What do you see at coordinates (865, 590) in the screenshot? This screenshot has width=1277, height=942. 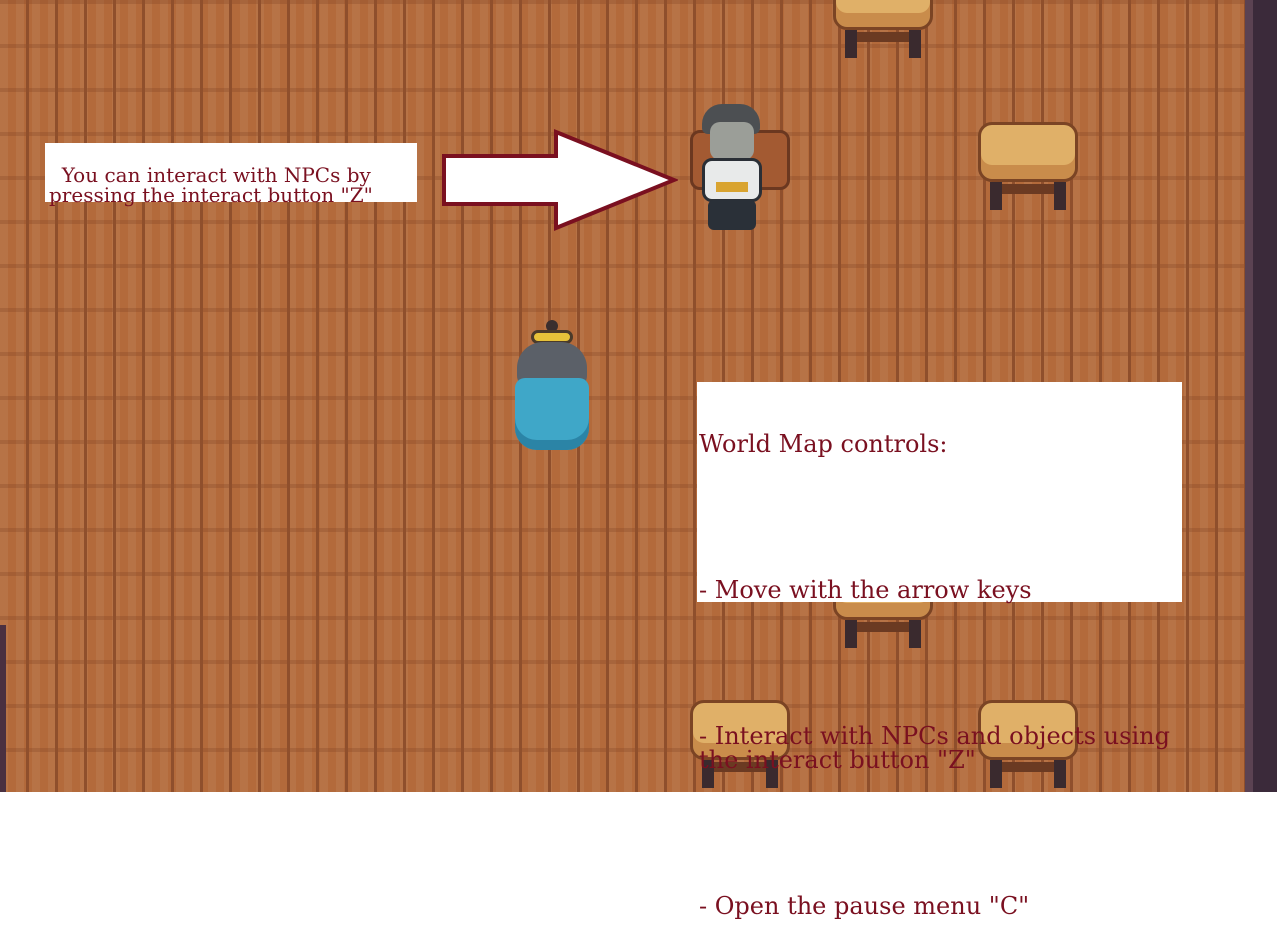 I see `controls-move-line: - Move with the arrow keys` at bounding box center [865, 590].